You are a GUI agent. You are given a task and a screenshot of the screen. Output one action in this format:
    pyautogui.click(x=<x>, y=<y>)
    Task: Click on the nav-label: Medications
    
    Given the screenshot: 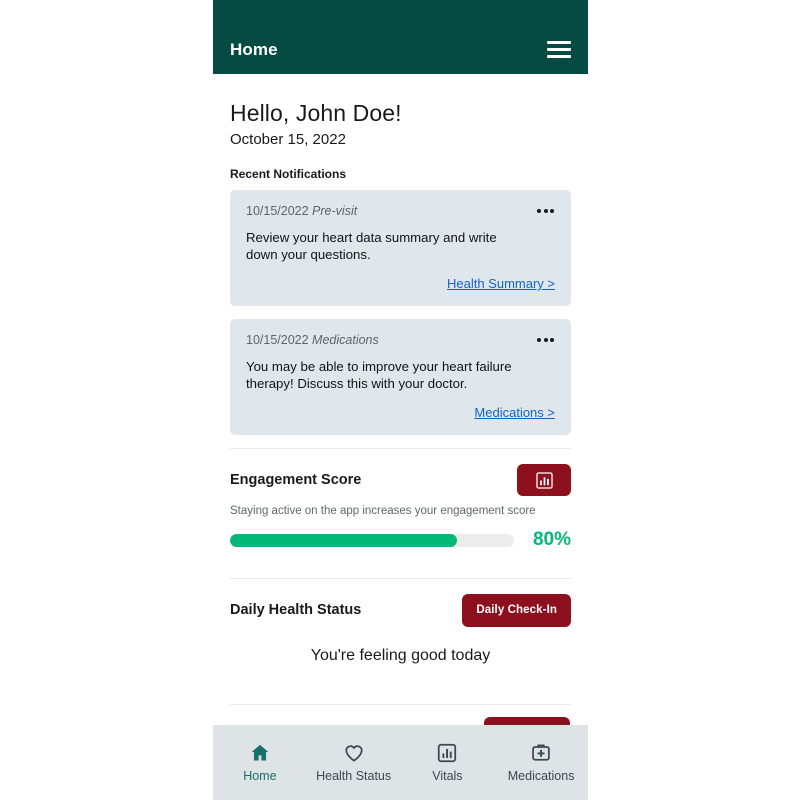 What is the action you would take?
    pyautogui.click(x=541, y=776)
    